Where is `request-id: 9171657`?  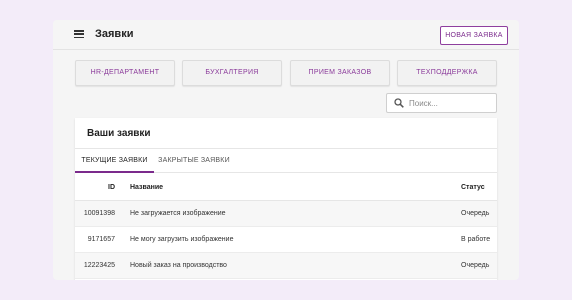
request-id: 9171657 is located at coordinates (101, 239).